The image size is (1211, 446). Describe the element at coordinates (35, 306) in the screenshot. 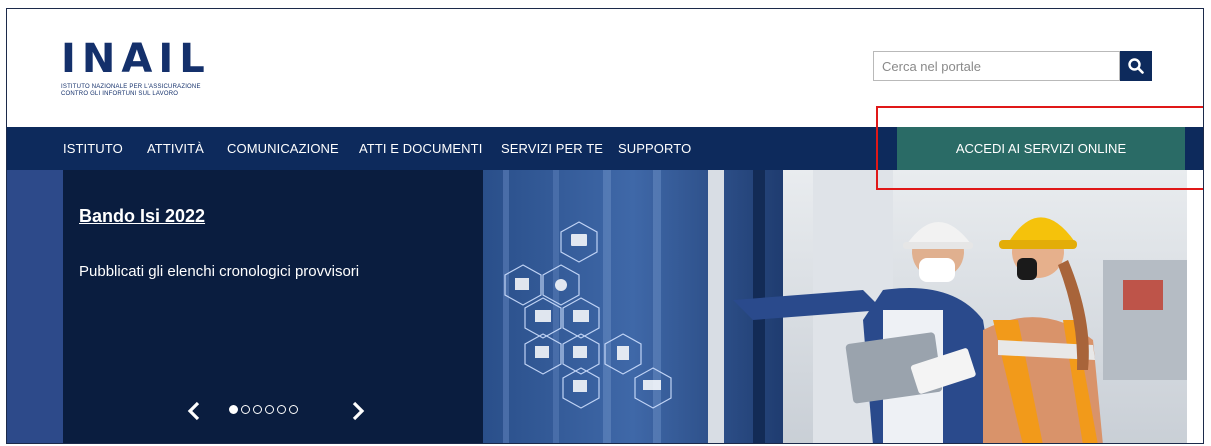

I see `hero-side-strip` at that location.